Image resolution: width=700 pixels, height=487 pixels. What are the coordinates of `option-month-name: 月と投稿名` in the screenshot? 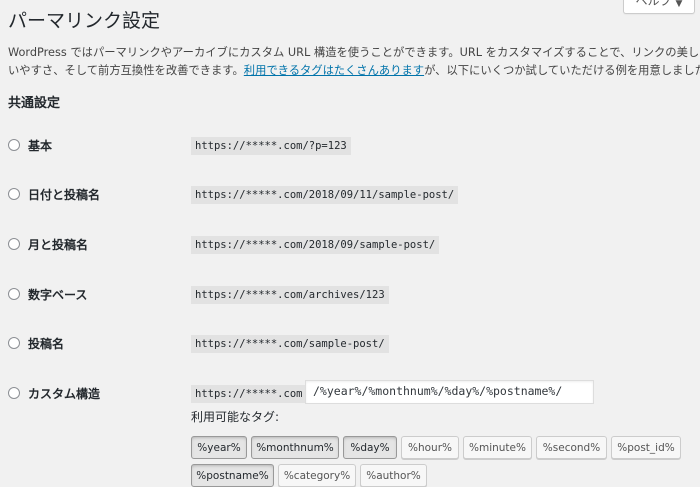 It's located at (48, 244).